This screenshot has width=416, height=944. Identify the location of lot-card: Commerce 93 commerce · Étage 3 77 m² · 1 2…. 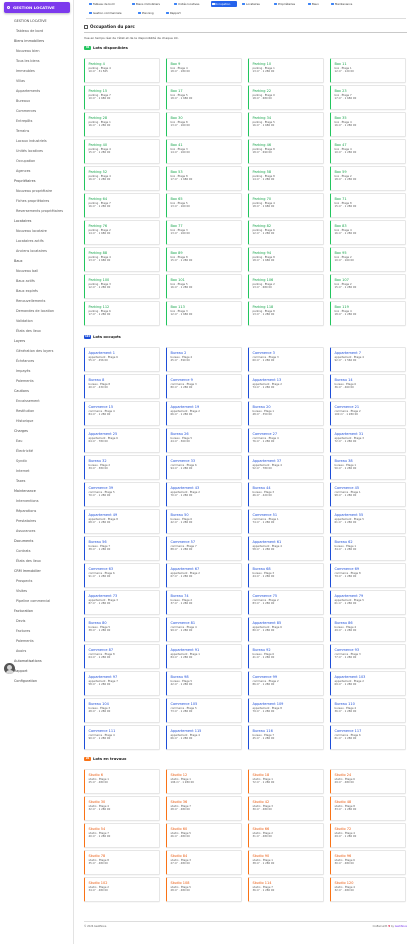
(368, 656).